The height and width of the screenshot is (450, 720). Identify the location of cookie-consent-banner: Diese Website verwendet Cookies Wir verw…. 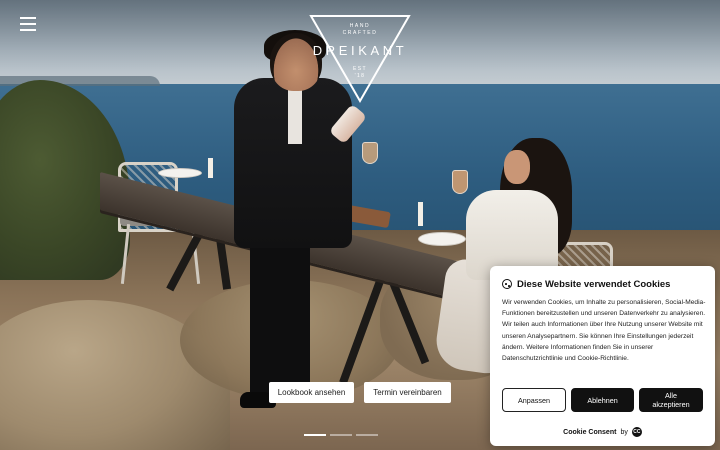
(602, 356).